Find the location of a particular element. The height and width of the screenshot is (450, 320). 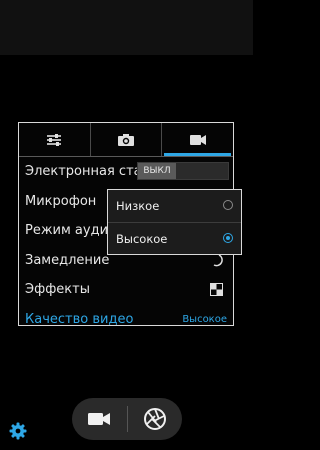

setting-label: Эффекты is located at coordinates (57, 290).